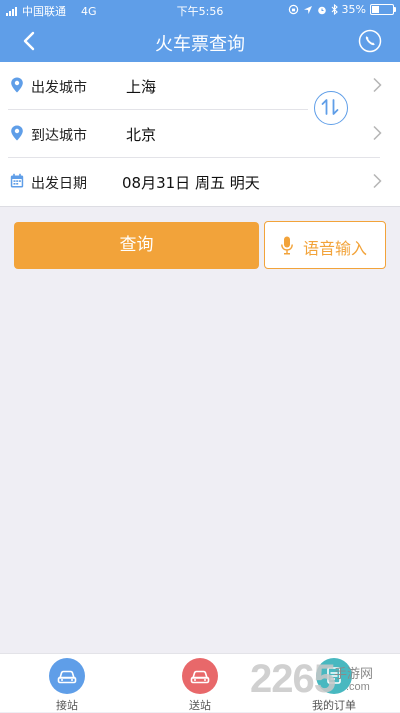 The height and width of the screenshot is (713, 400). I want to click on departure-date-row: 出发日期 08月31日 周五 明天, so click(200, 181).